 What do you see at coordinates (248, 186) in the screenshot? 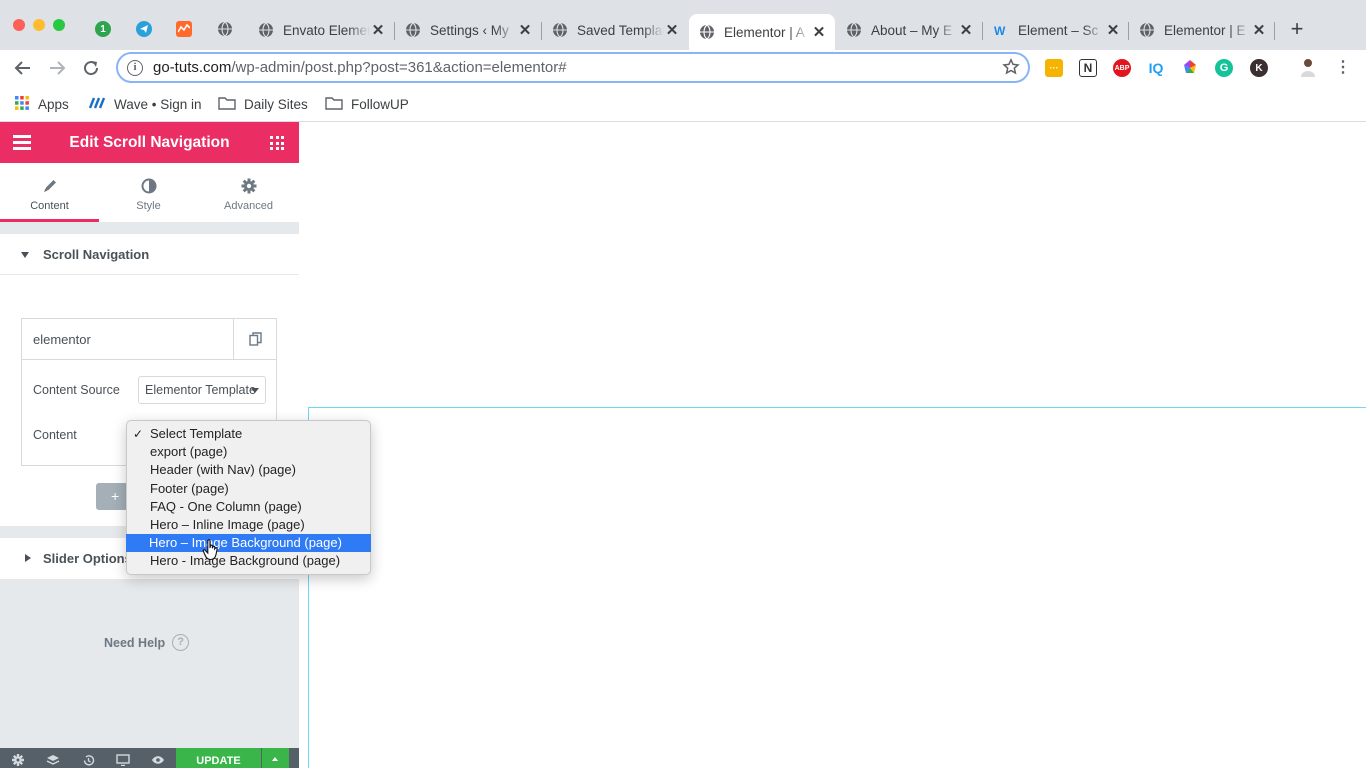
I see `gear-icon` at bounding box center [248, 186].